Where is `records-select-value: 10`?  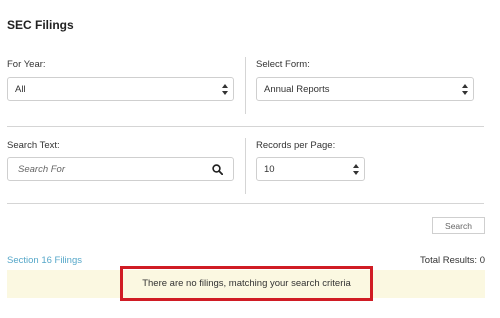
records-select-value: 10 is located at coordinates (269, 169).